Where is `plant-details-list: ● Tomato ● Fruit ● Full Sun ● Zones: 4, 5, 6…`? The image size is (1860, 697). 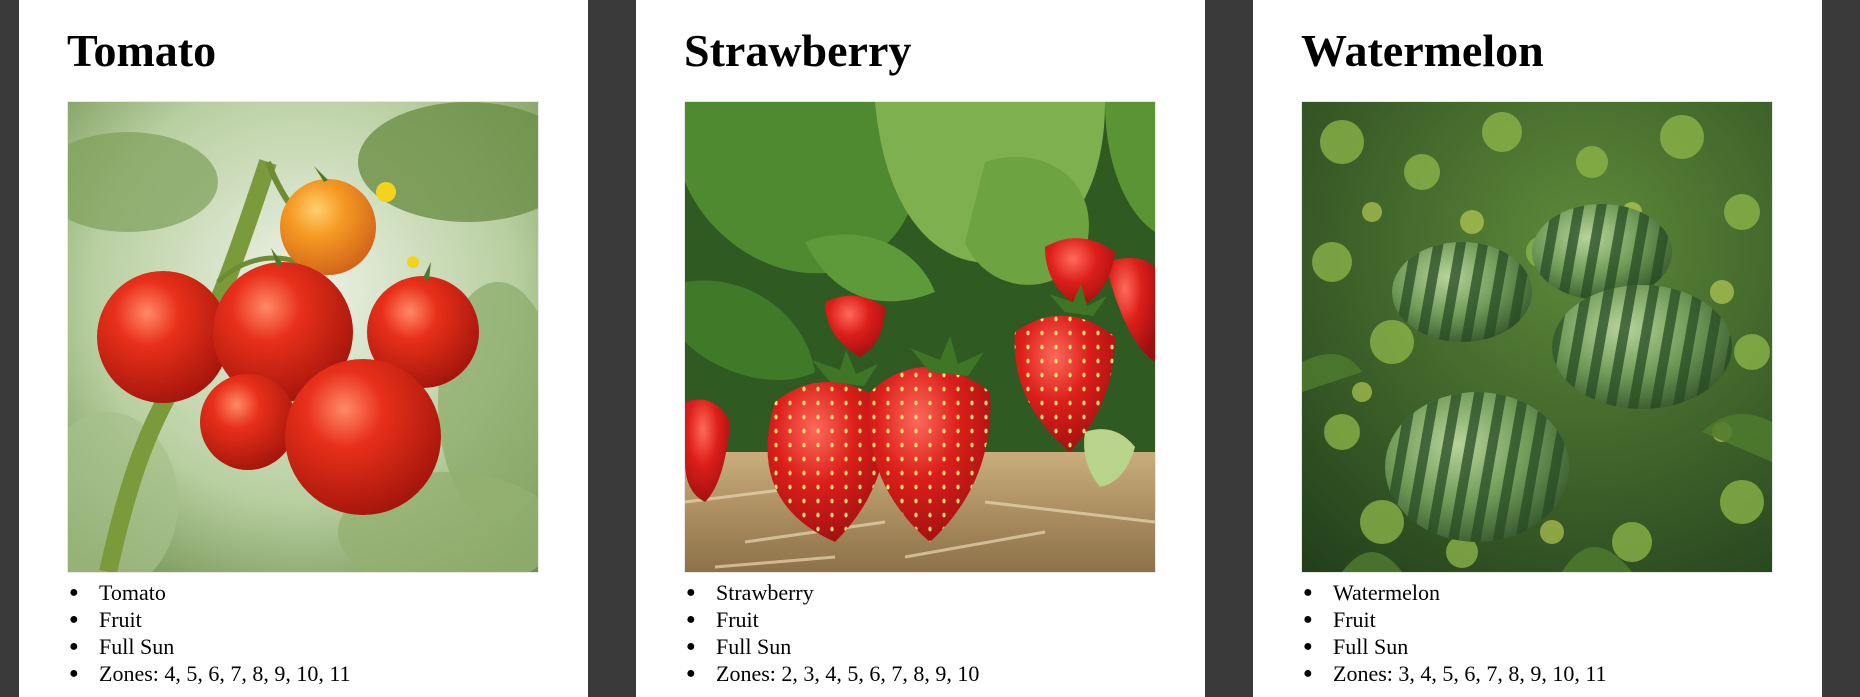 plant-details-list: ● Tomato ● Fruit ● Full Sun ● Zones: 4, 5, 6… is located at coordinates (327, 633).